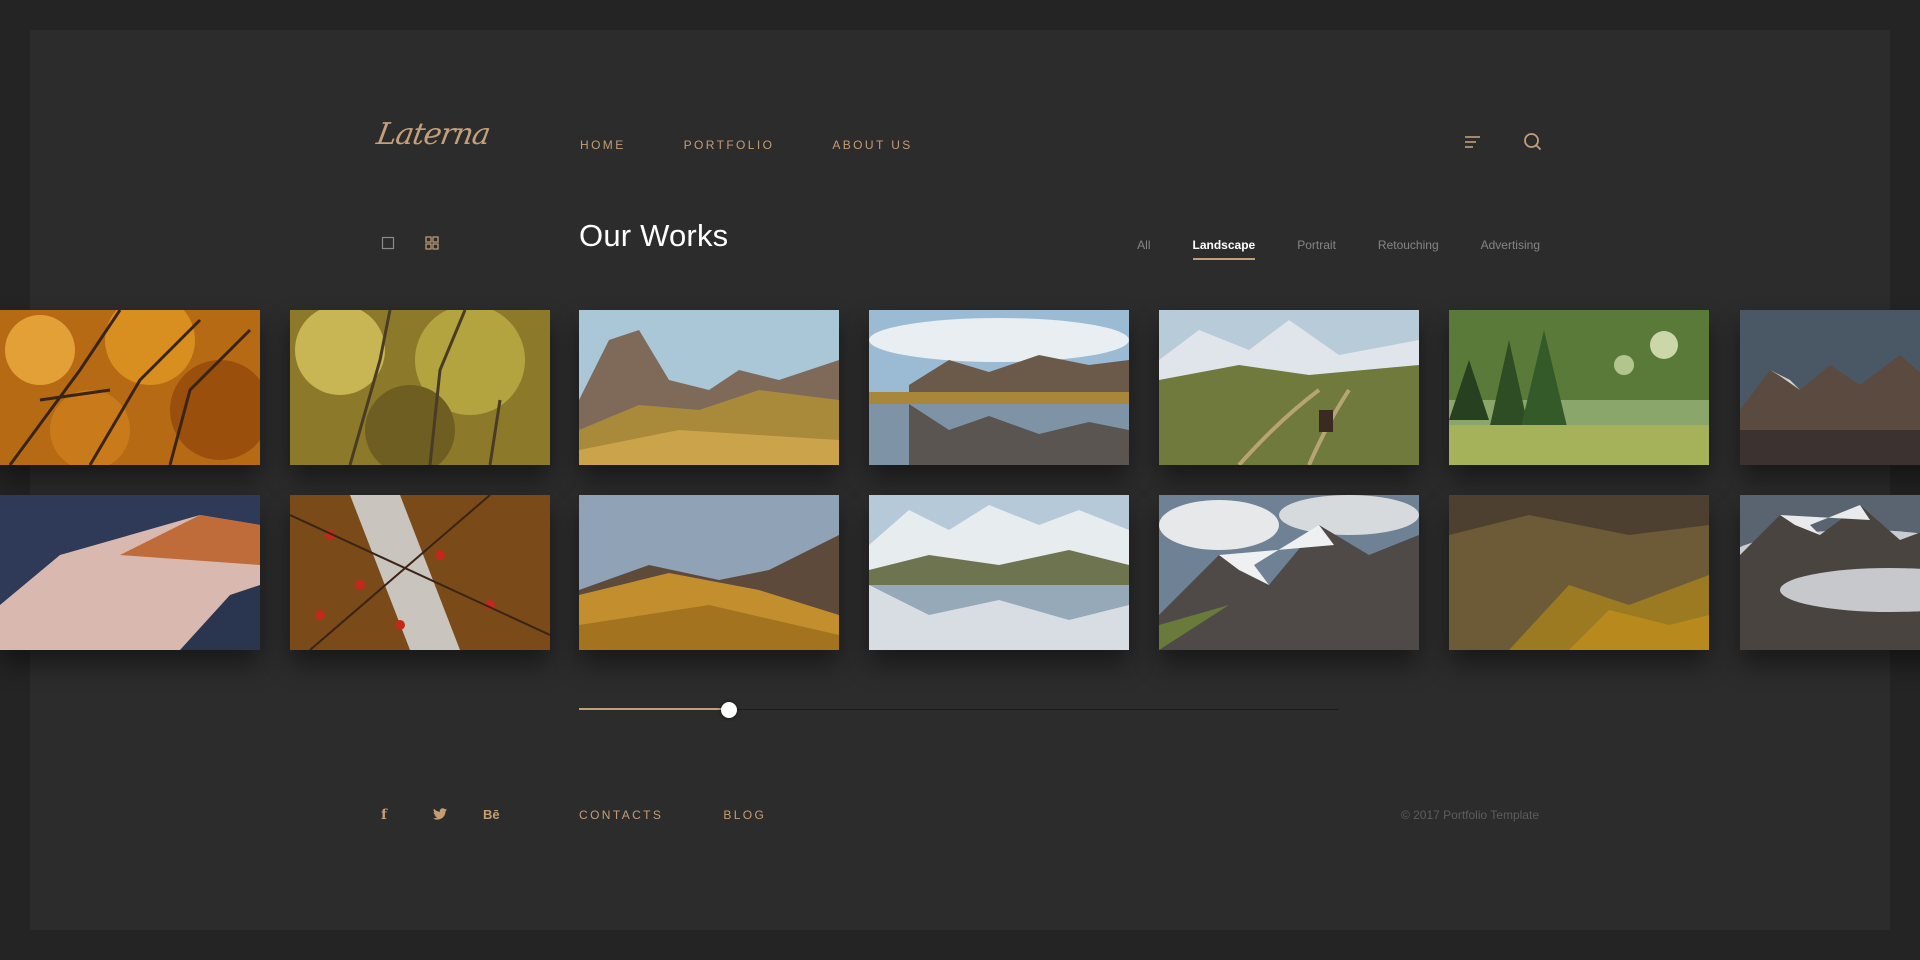  What do you see at coordinates (702, 815) in the screenshot?
I see `footer-nav: CONTACTS BLOG` at bounding box center [702, 815].